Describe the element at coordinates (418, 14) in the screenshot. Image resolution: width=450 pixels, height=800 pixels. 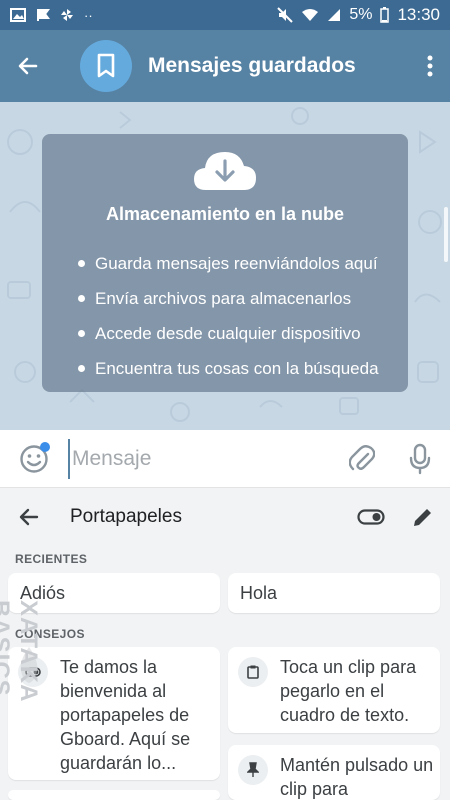
I see `clock: 13:30` at that location.